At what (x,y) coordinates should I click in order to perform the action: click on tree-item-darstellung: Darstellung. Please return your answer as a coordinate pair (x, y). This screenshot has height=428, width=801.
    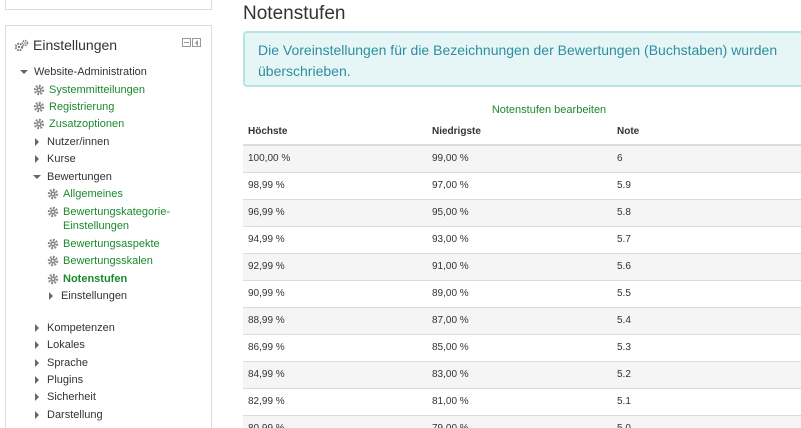
    Looking at the image, I should click on (68, 415).